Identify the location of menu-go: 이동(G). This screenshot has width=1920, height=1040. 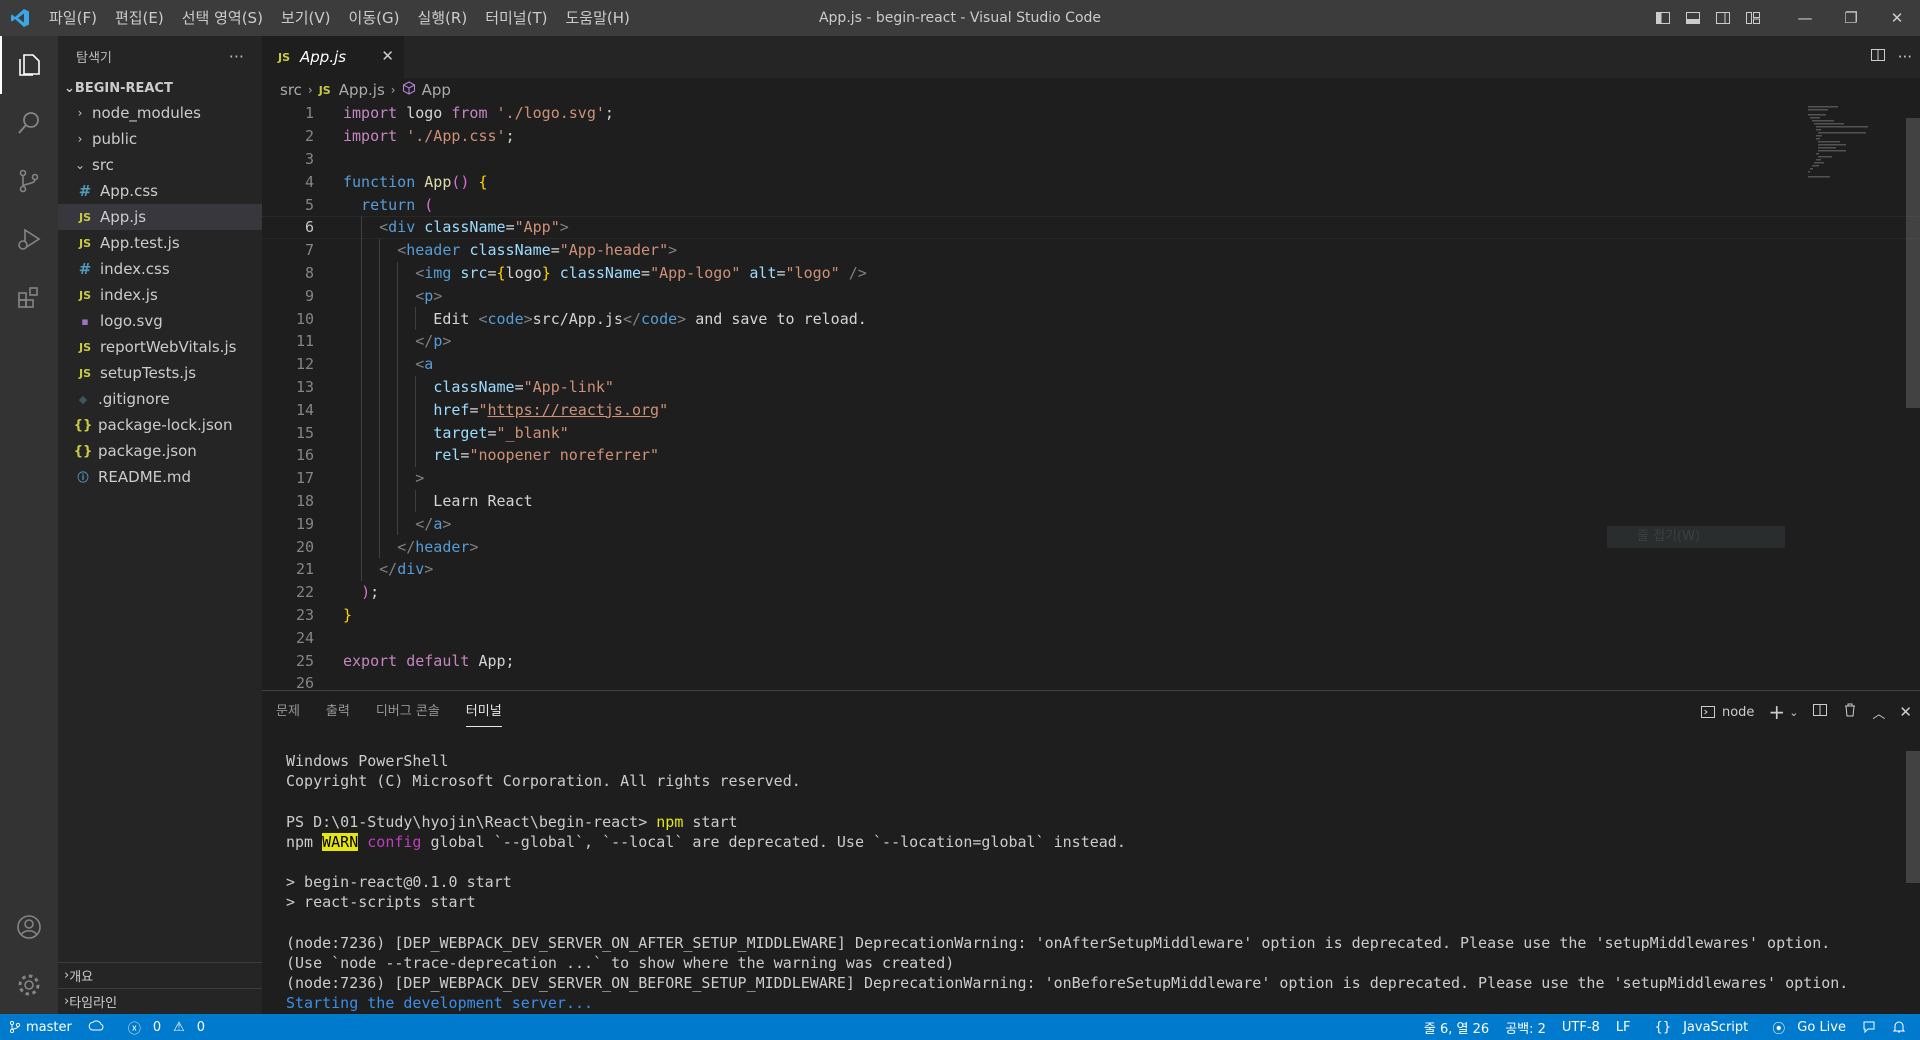
(374, 18).